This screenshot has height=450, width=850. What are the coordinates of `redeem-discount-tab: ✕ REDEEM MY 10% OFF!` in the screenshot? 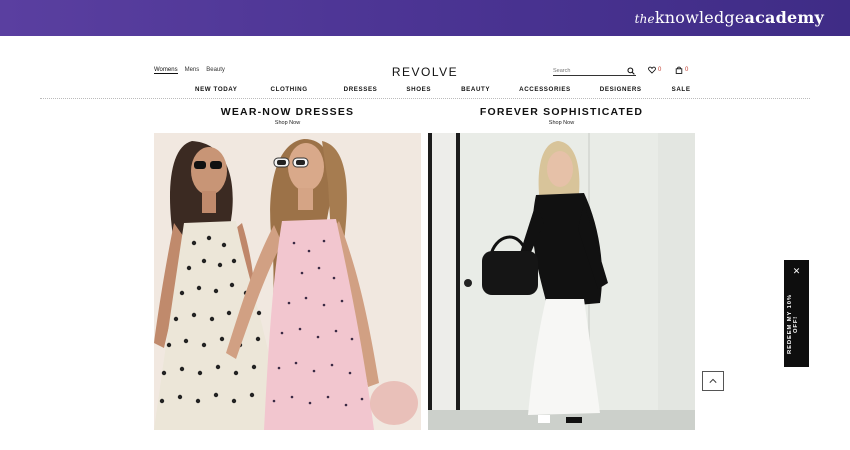 It's located at (796, 313).